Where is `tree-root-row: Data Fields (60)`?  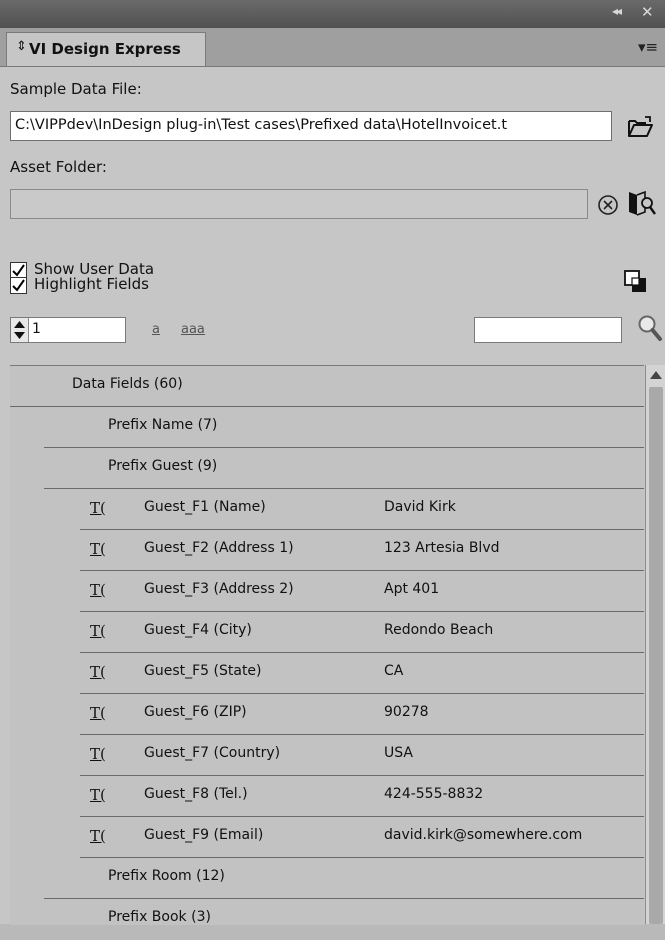 tree-root-row: Data Fields (60) is located at coordinates (327, 386).